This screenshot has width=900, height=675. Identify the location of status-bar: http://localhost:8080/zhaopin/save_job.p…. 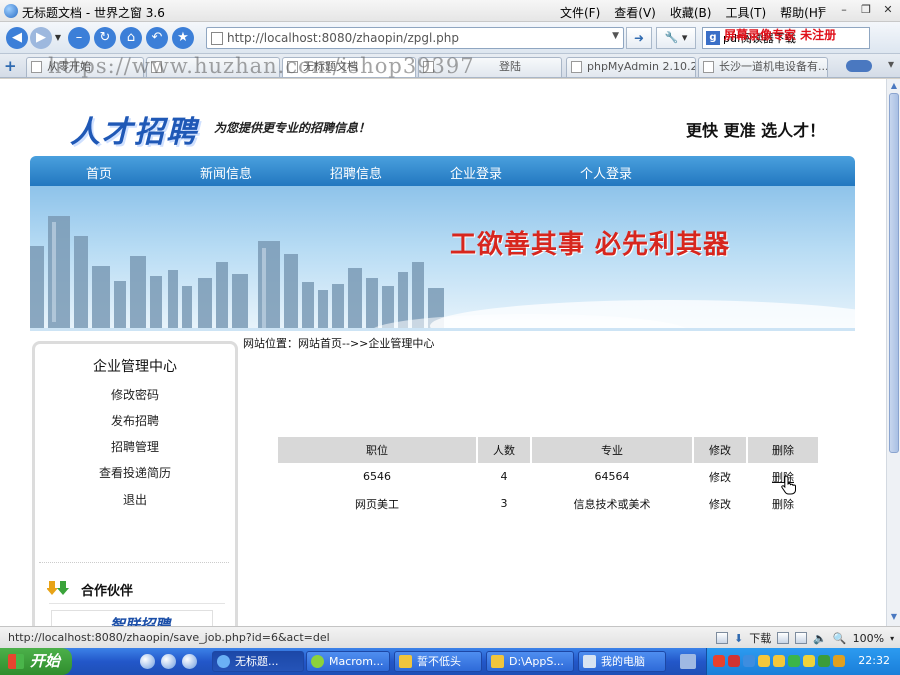
(450, 637).